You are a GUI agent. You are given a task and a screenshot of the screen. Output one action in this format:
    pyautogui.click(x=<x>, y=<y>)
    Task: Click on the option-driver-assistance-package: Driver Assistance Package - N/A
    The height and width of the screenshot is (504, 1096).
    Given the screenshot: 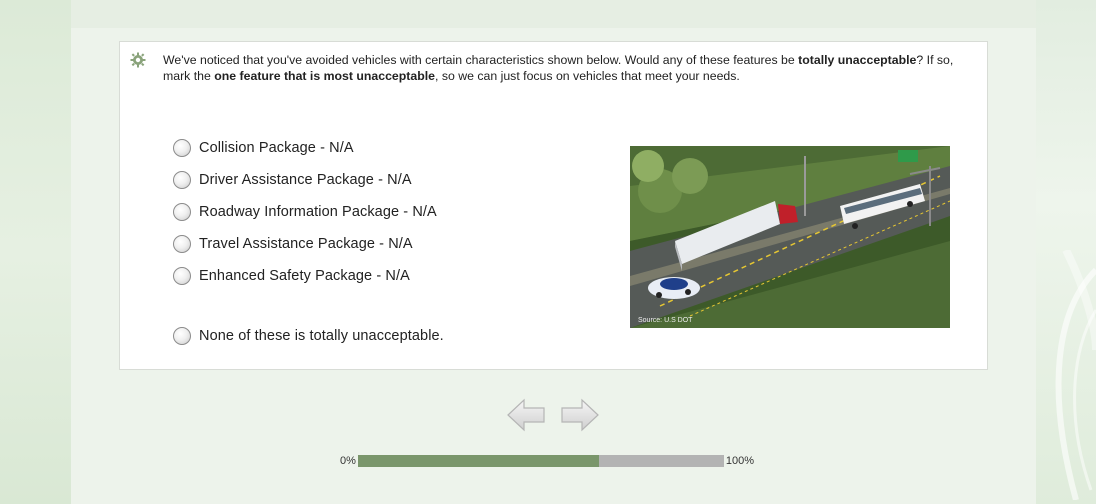 What is the action you would take?
    pyautogui.click(x=305, y=180)
    